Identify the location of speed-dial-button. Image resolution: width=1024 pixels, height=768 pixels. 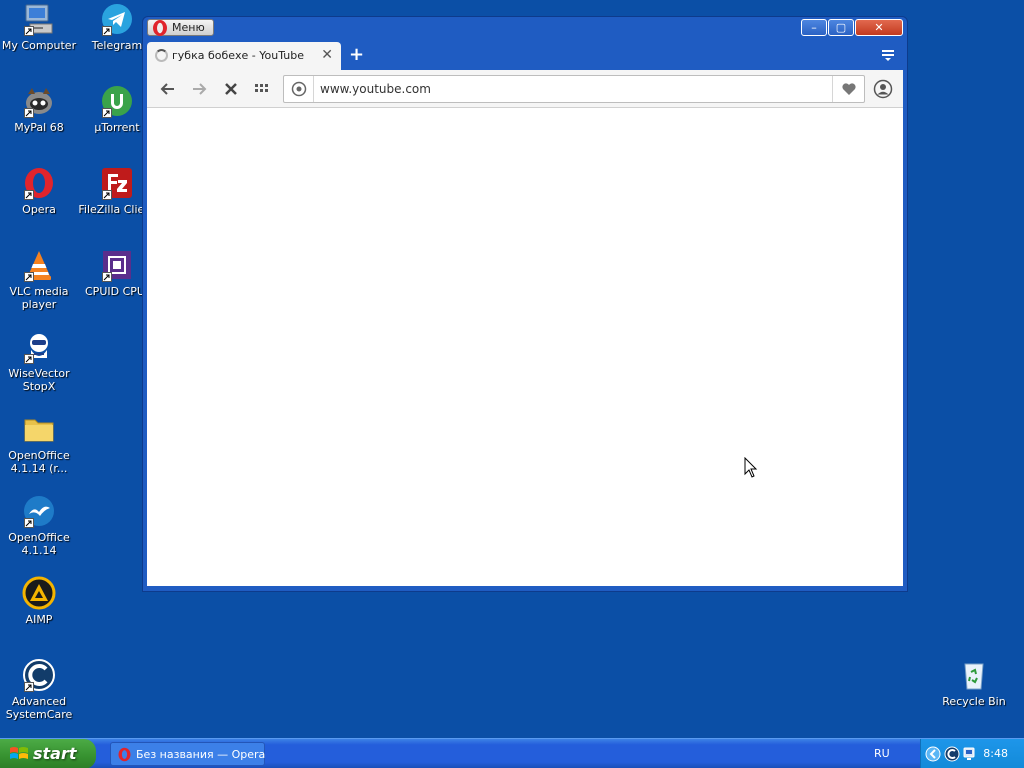
(262, 89).